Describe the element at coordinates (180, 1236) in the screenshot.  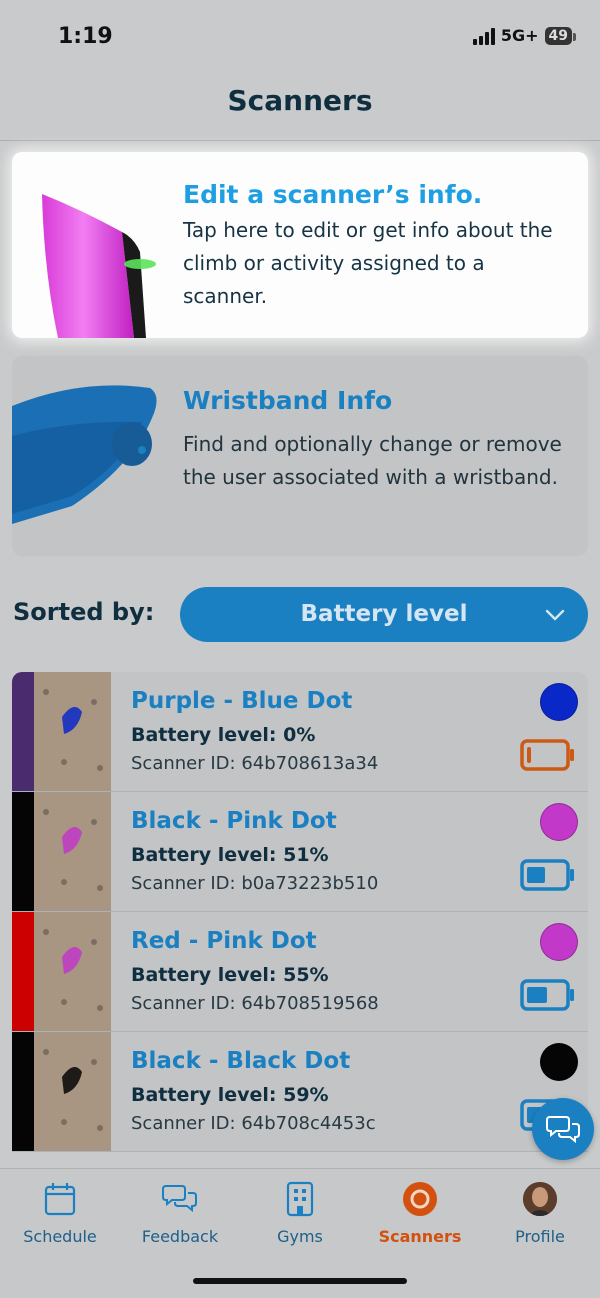
I see `tab-label: Feedback` at that location.